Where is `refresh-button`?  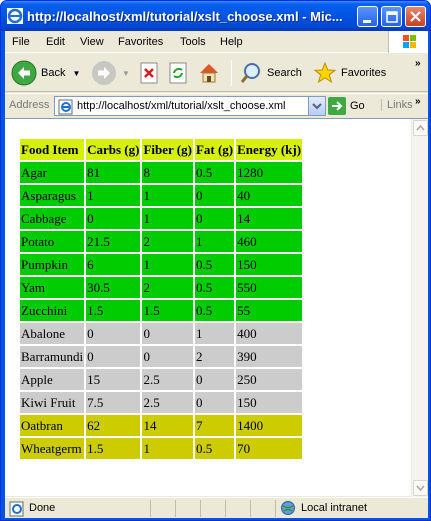
refresh-button is located at coordinates (179, 73).